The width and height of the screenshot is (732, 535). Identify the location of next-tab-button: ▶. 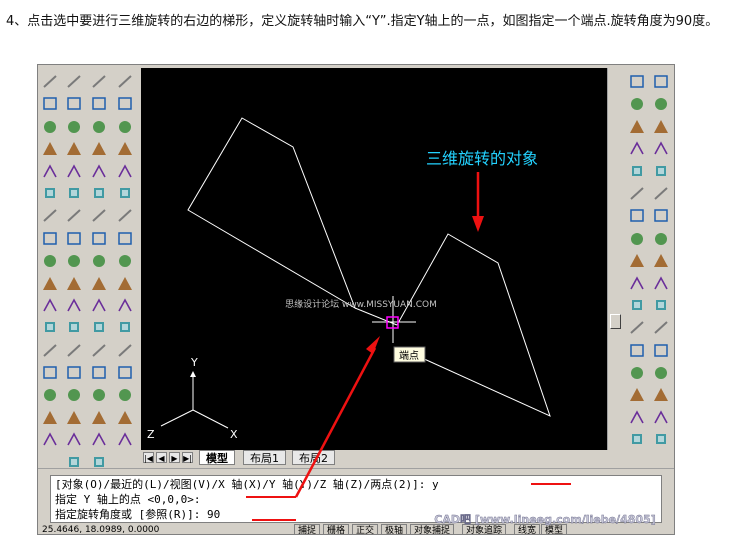
(174, 457).